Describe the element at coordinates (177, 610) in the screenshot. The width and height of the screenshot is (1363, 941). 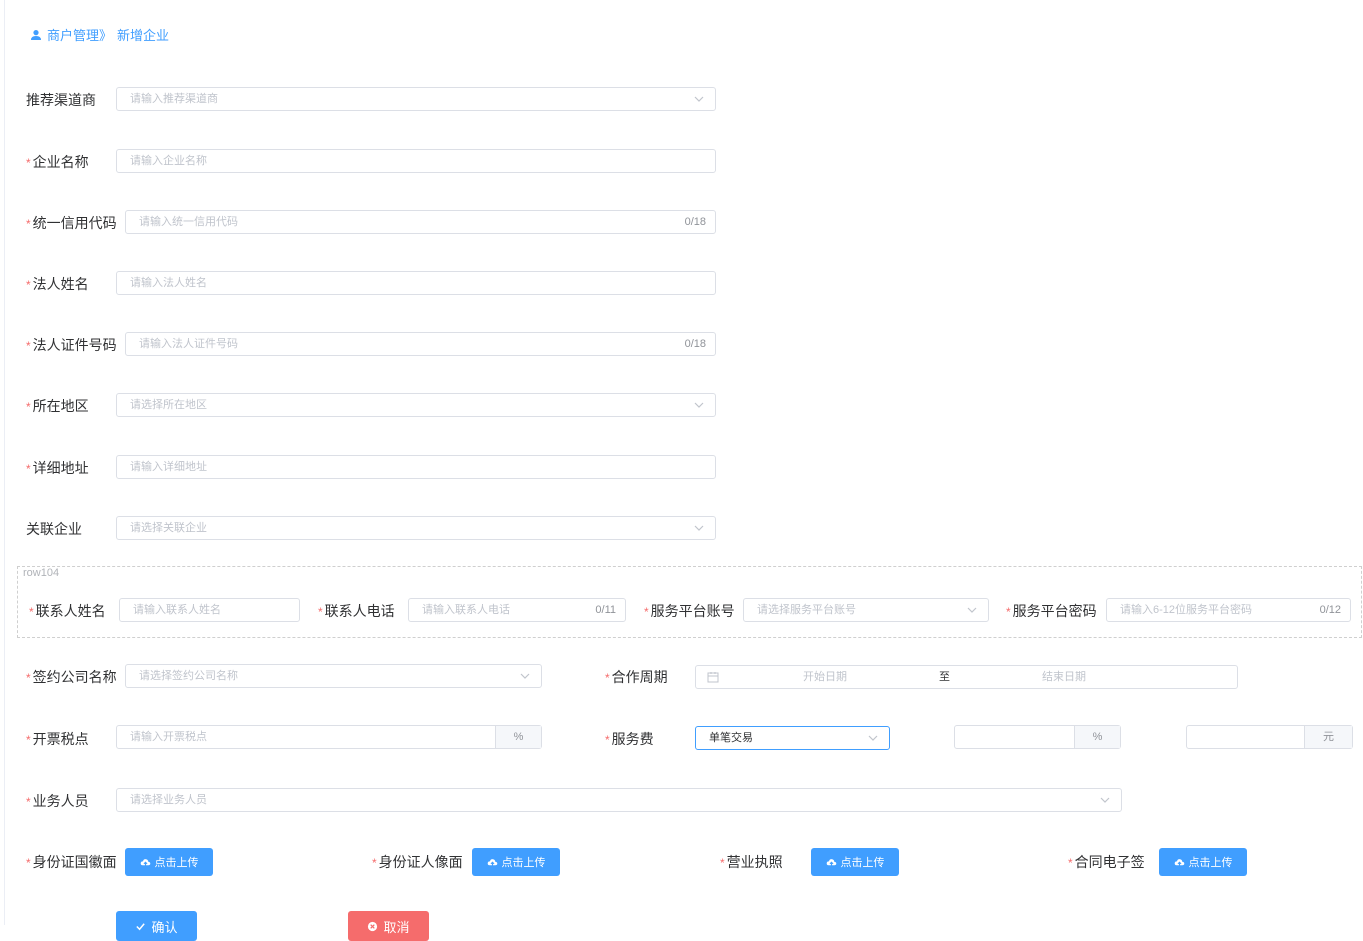
I see `contact-name-placeholder: 请输入联系人姓名` at that location.